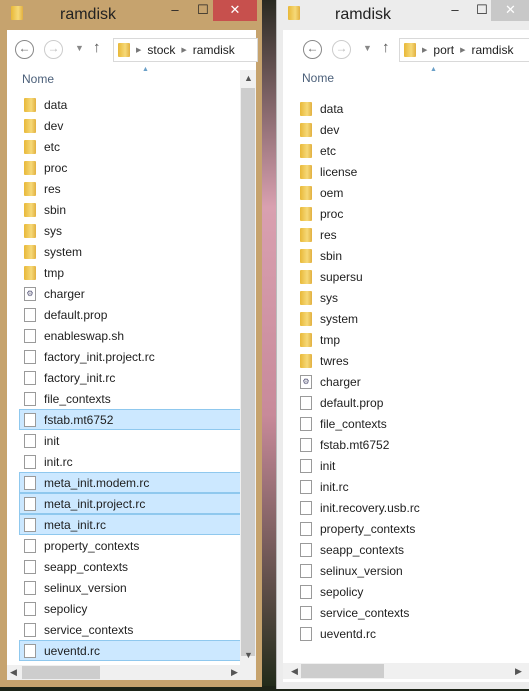 The width and height of the screenshot is (529, 691). What do you see at coordinates (410, 507) in the screenshot?
I see `file-list-item: init.recovery.usb.rc` at bounding box center [410, 507].